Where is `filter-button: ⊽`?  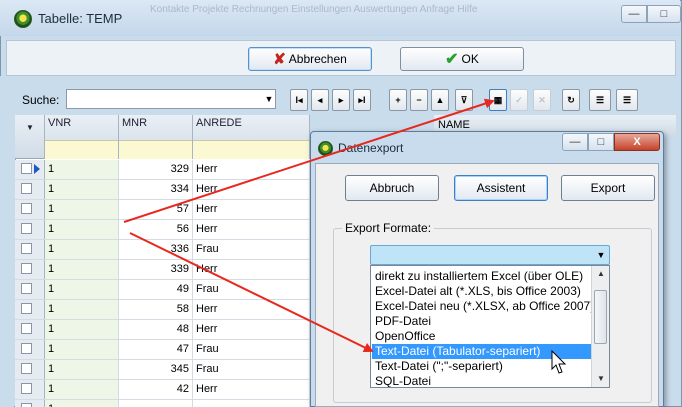 filter-button: ⊽ is located at coordinates (464, 100).